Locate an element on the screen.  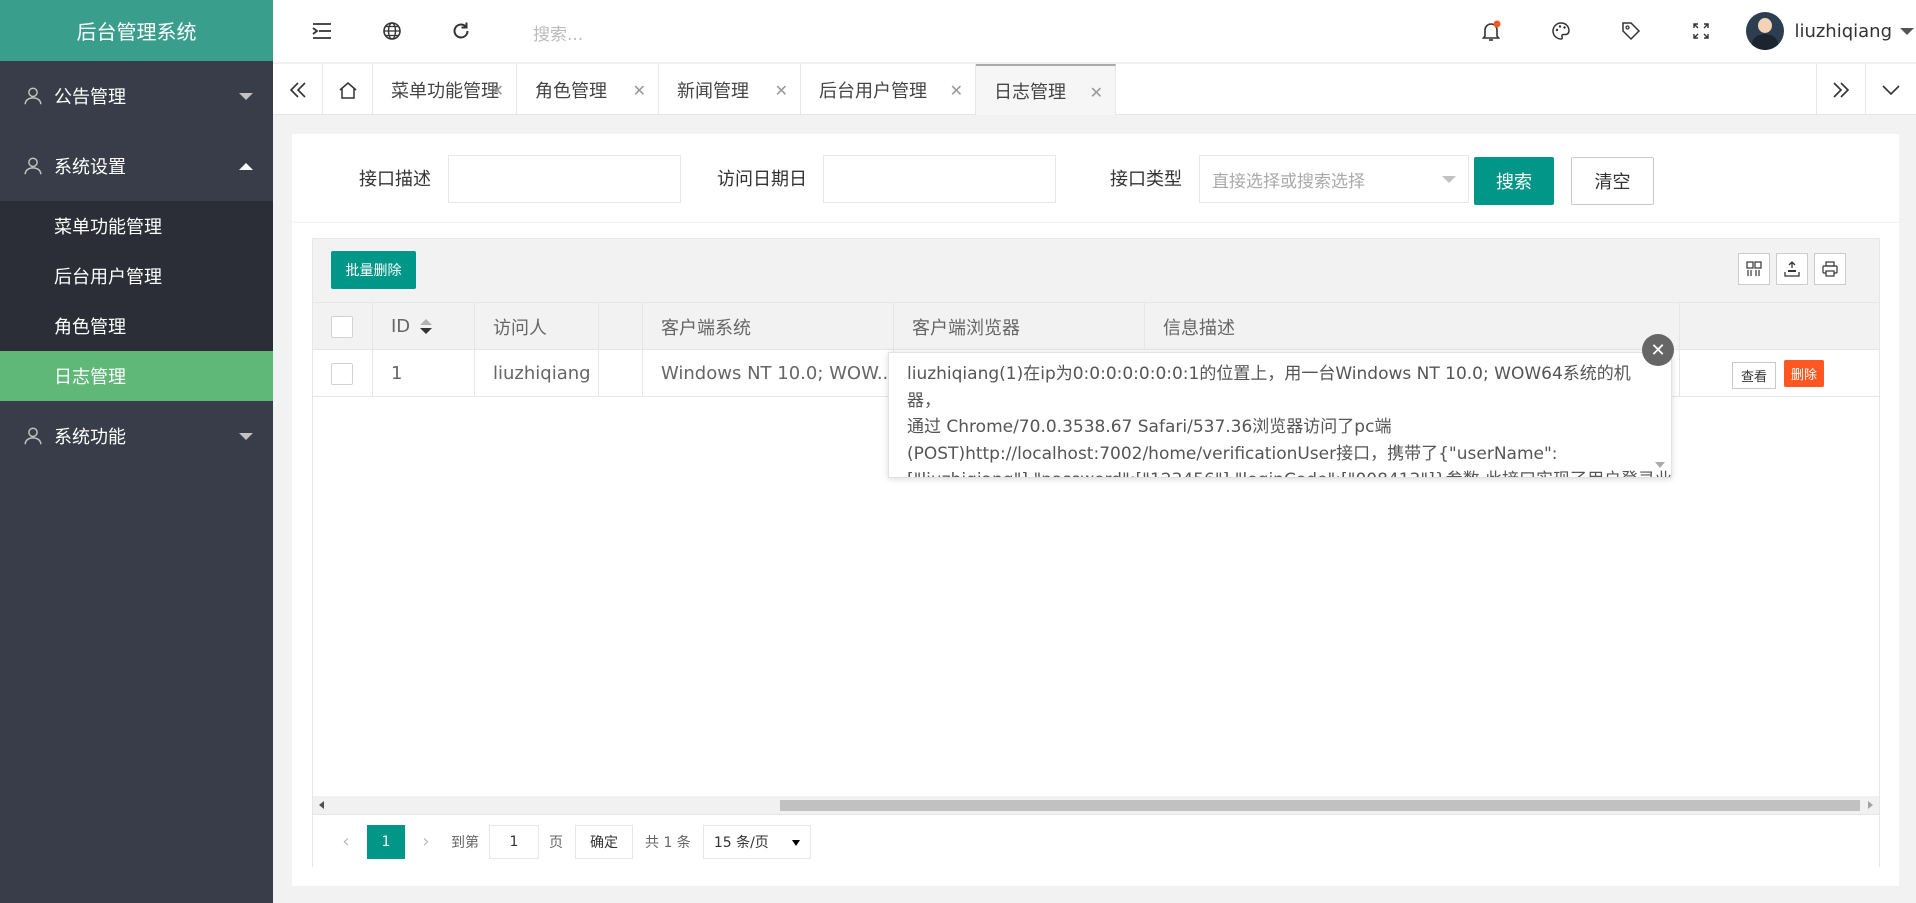
delete-button: 删除 is located at coordinates (1804, 373).